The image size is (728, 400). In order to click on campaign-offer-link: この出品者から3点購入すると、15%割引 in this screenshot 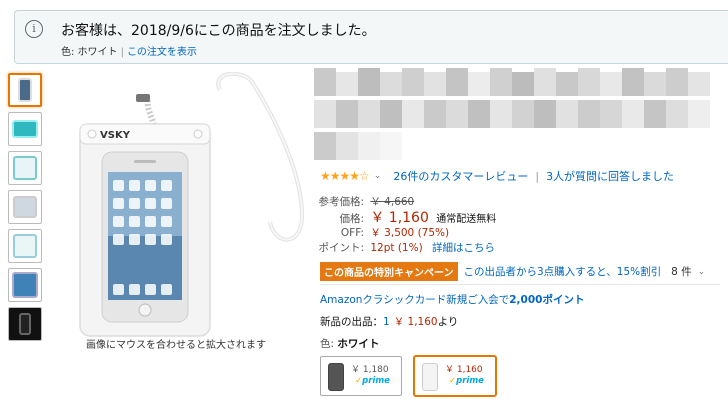, I will do `click(563, 271)`.